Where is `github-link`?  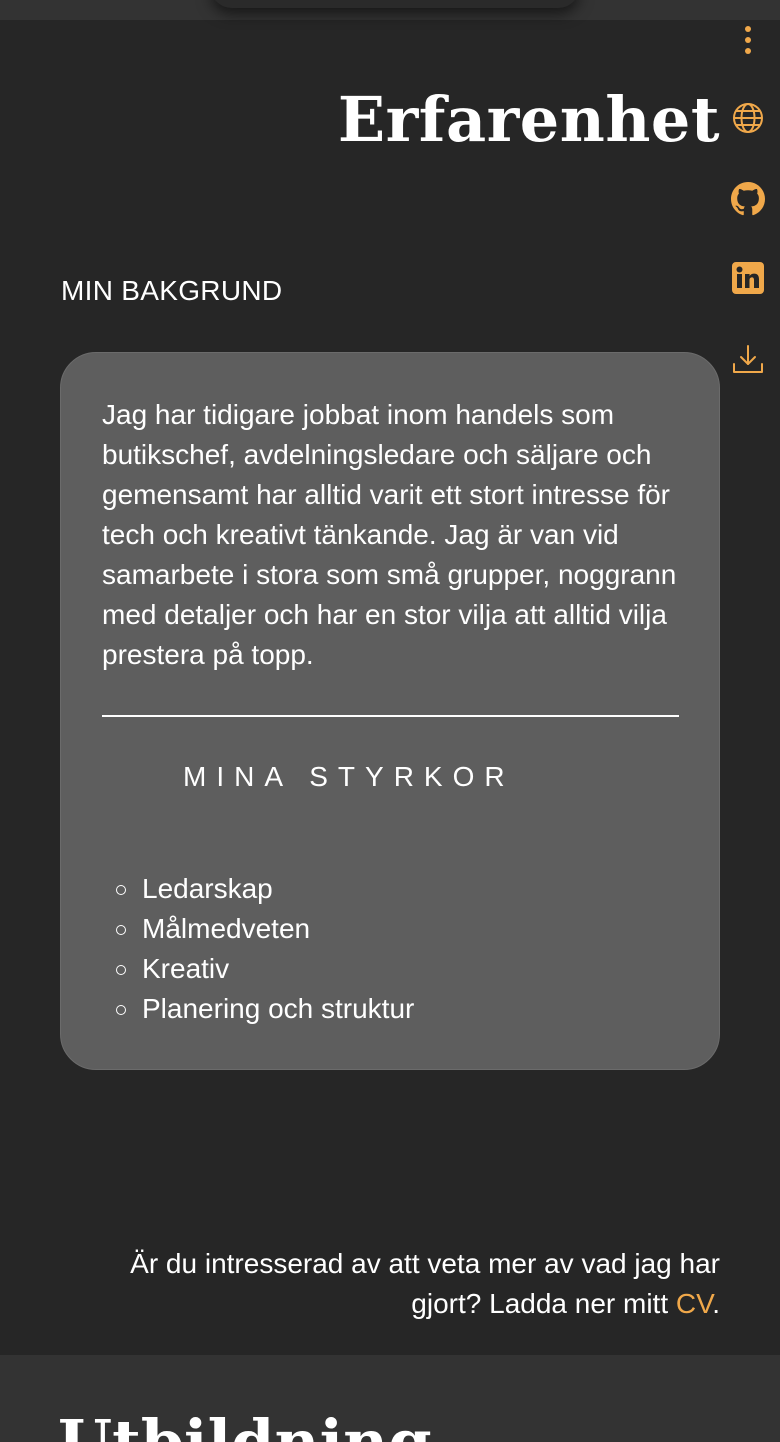
github-link is located at coordinates (748, 199).